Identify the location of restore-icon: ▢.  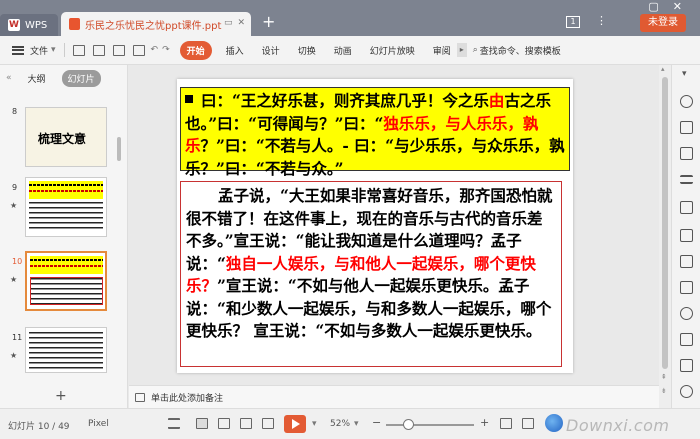
(653, 6).